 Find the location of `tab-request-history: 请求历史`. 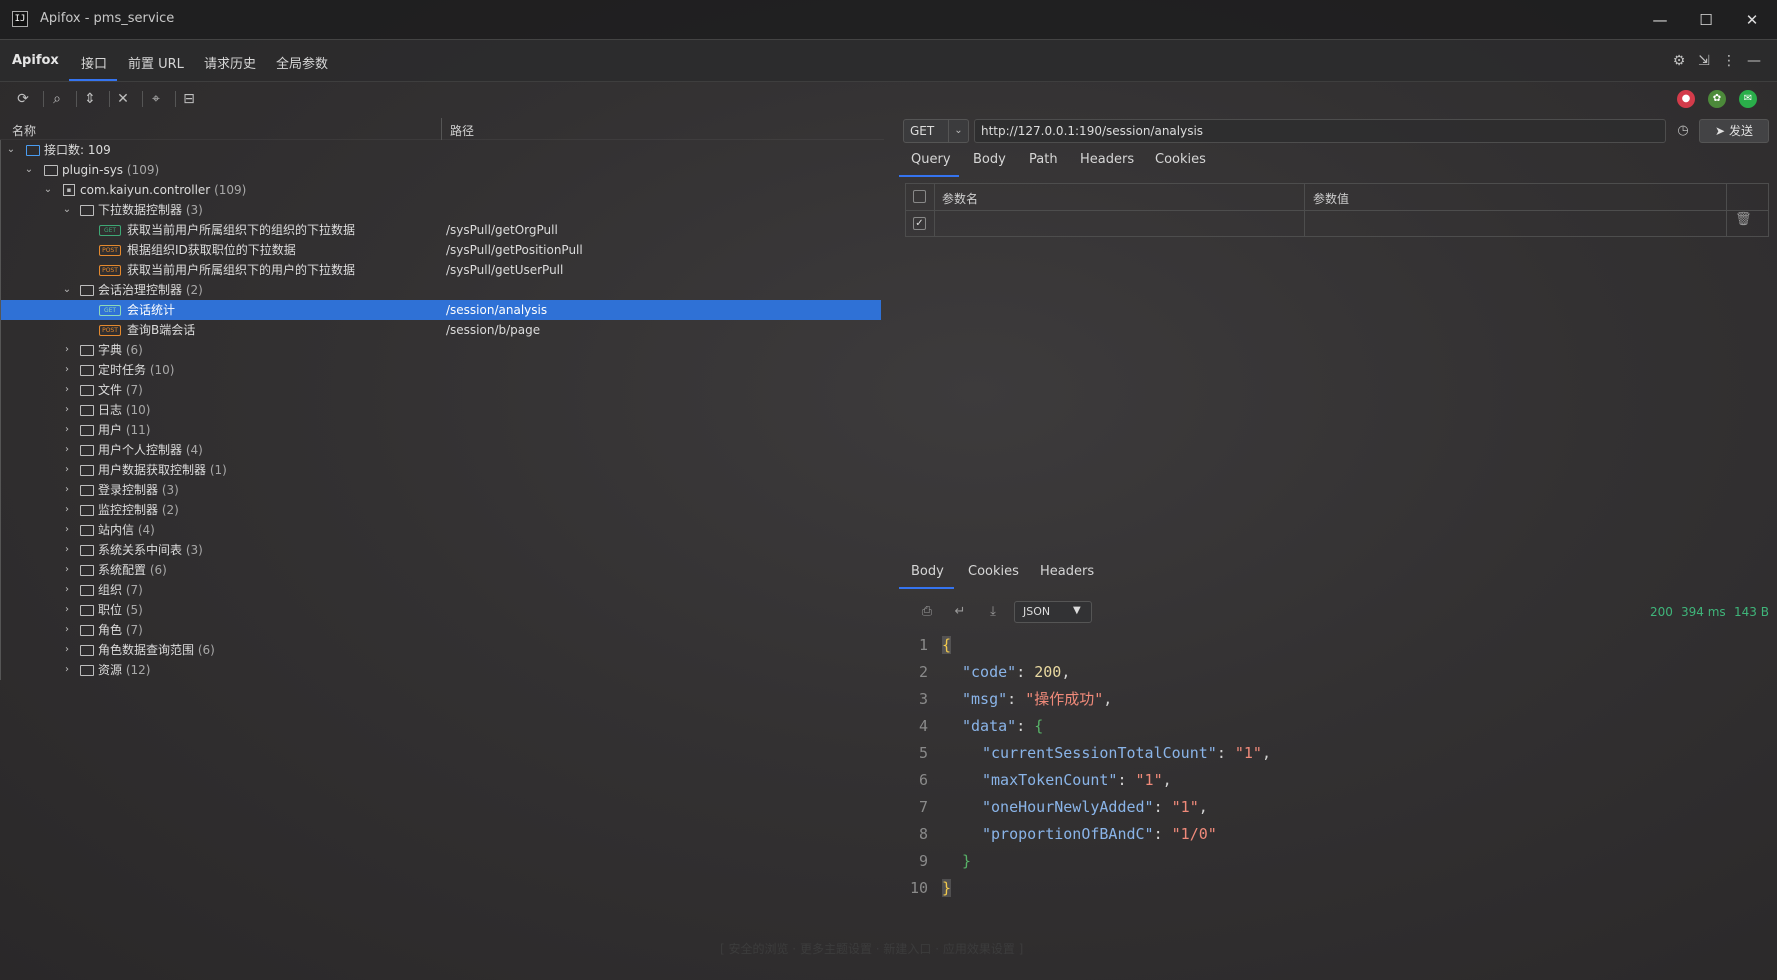

tab-request-history: 请求历史 is located at coordinates (230, 62).